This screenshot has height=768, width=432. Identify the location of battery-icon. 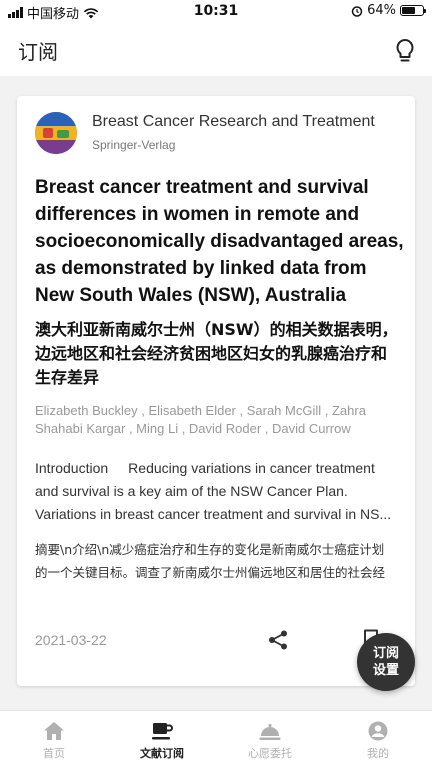
(413, 10).